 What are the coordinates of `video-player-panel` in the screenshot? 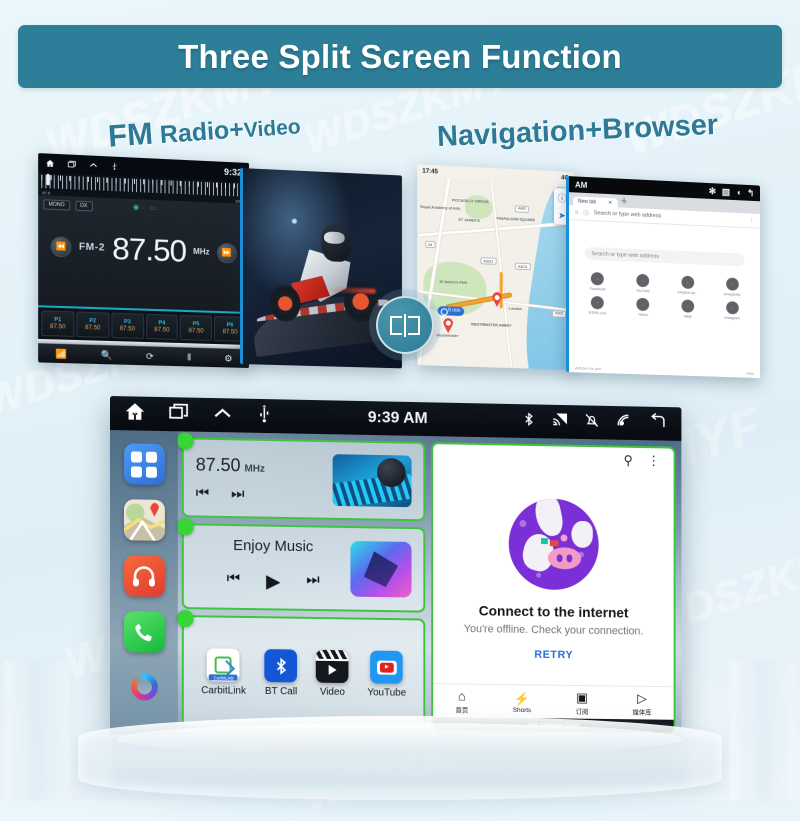 It's located at (321, 268).